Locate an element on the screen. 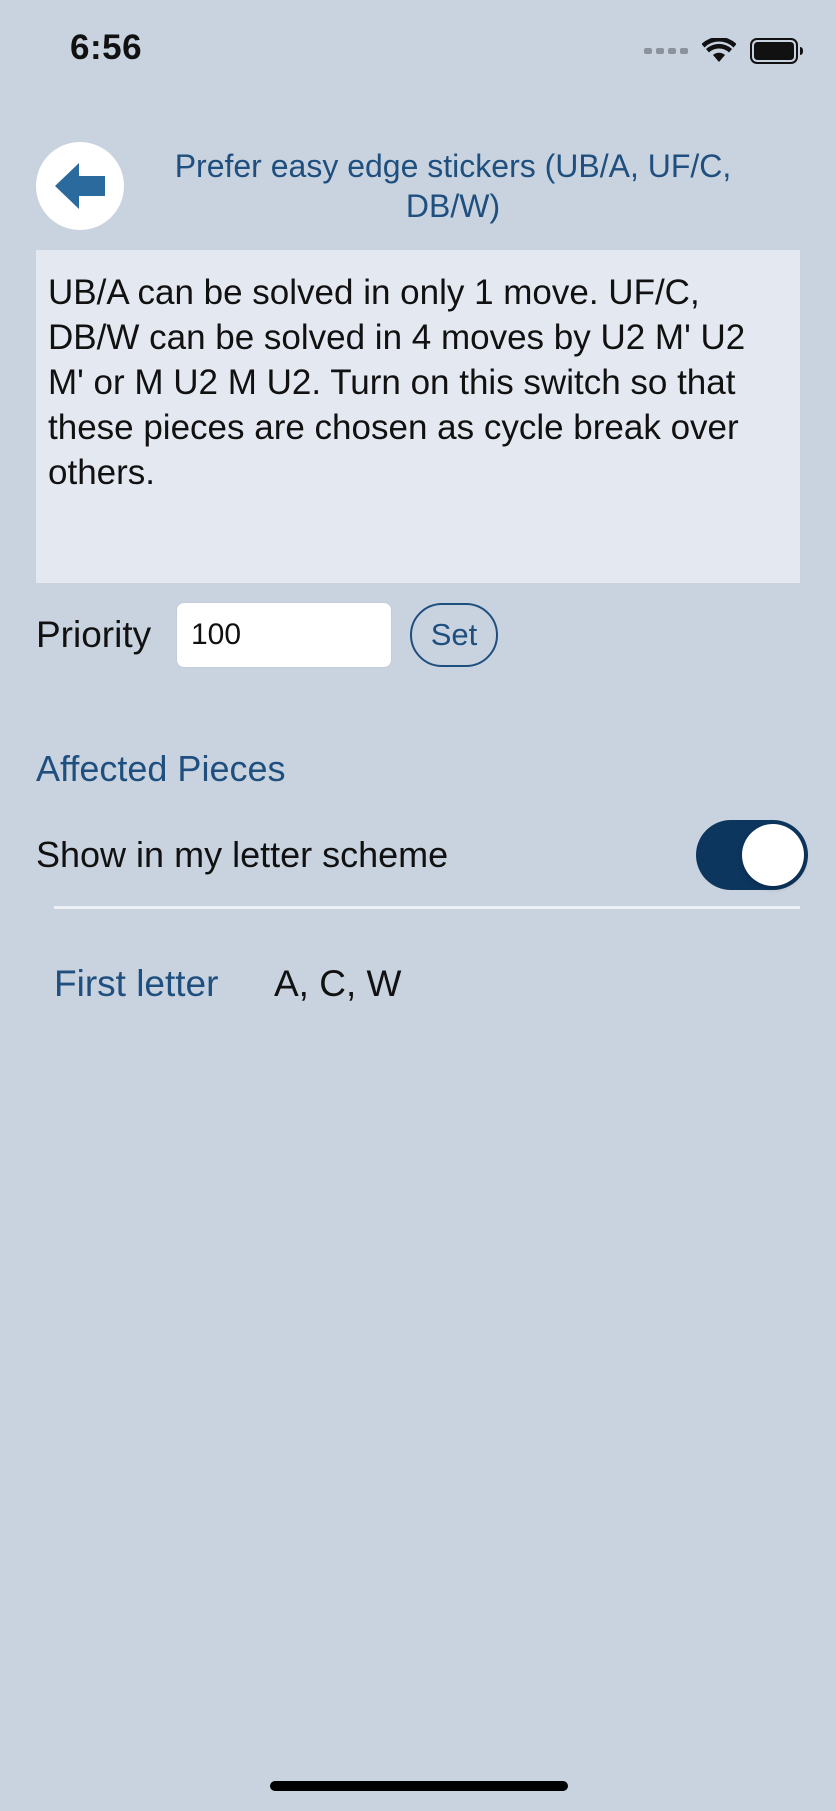 The height and width of the screenshot is (1811, 836). status-icons is located at coordinates (724, 51).